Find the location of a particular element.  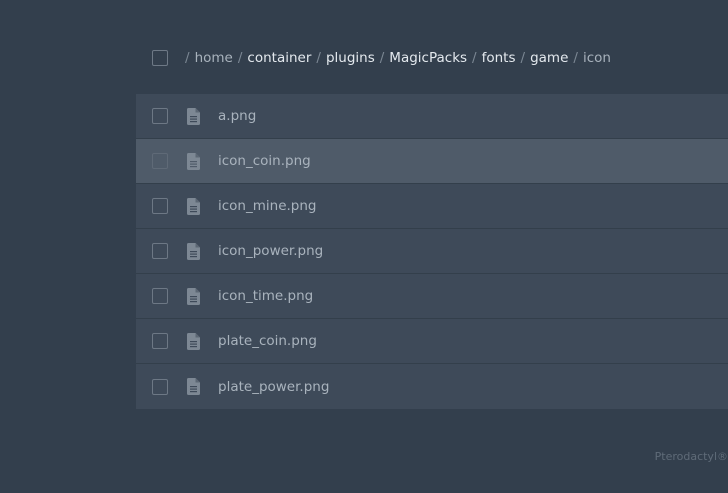

file-row: icon_power.png is located at coordinates (432, 251).